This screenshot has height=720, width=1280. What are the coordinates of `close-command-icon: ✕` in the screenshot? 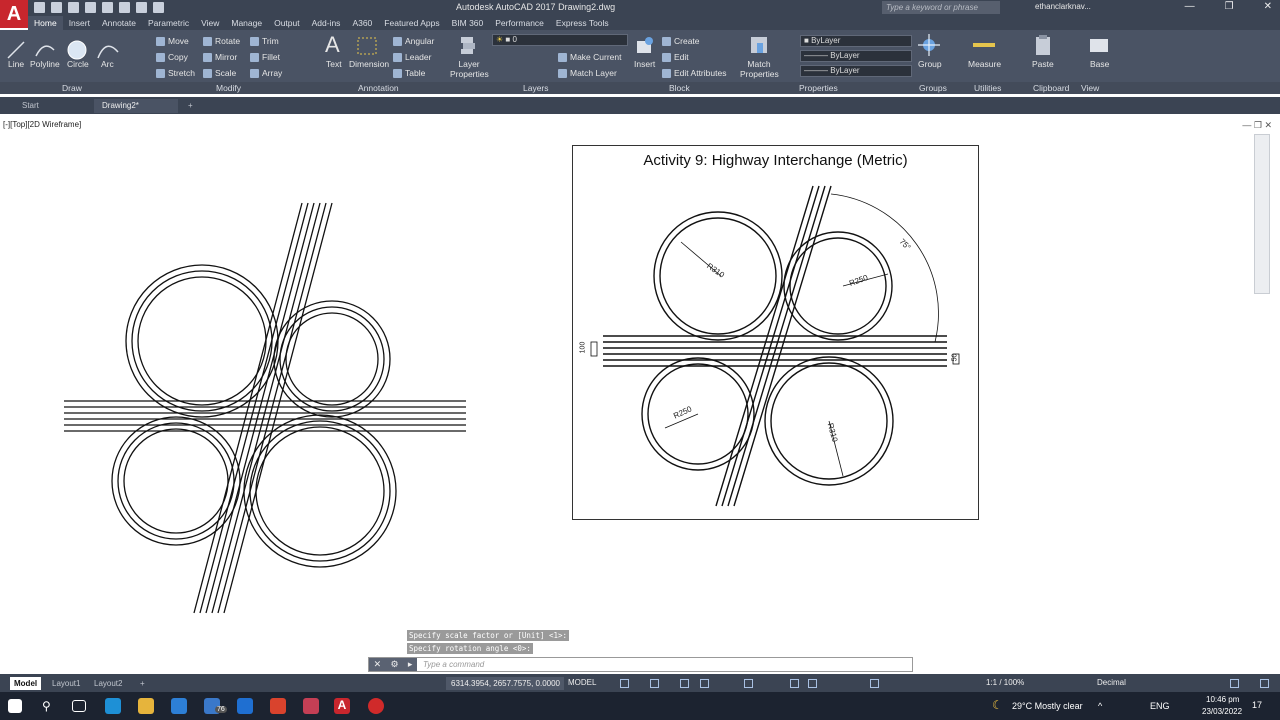 It's located at (378, 664).